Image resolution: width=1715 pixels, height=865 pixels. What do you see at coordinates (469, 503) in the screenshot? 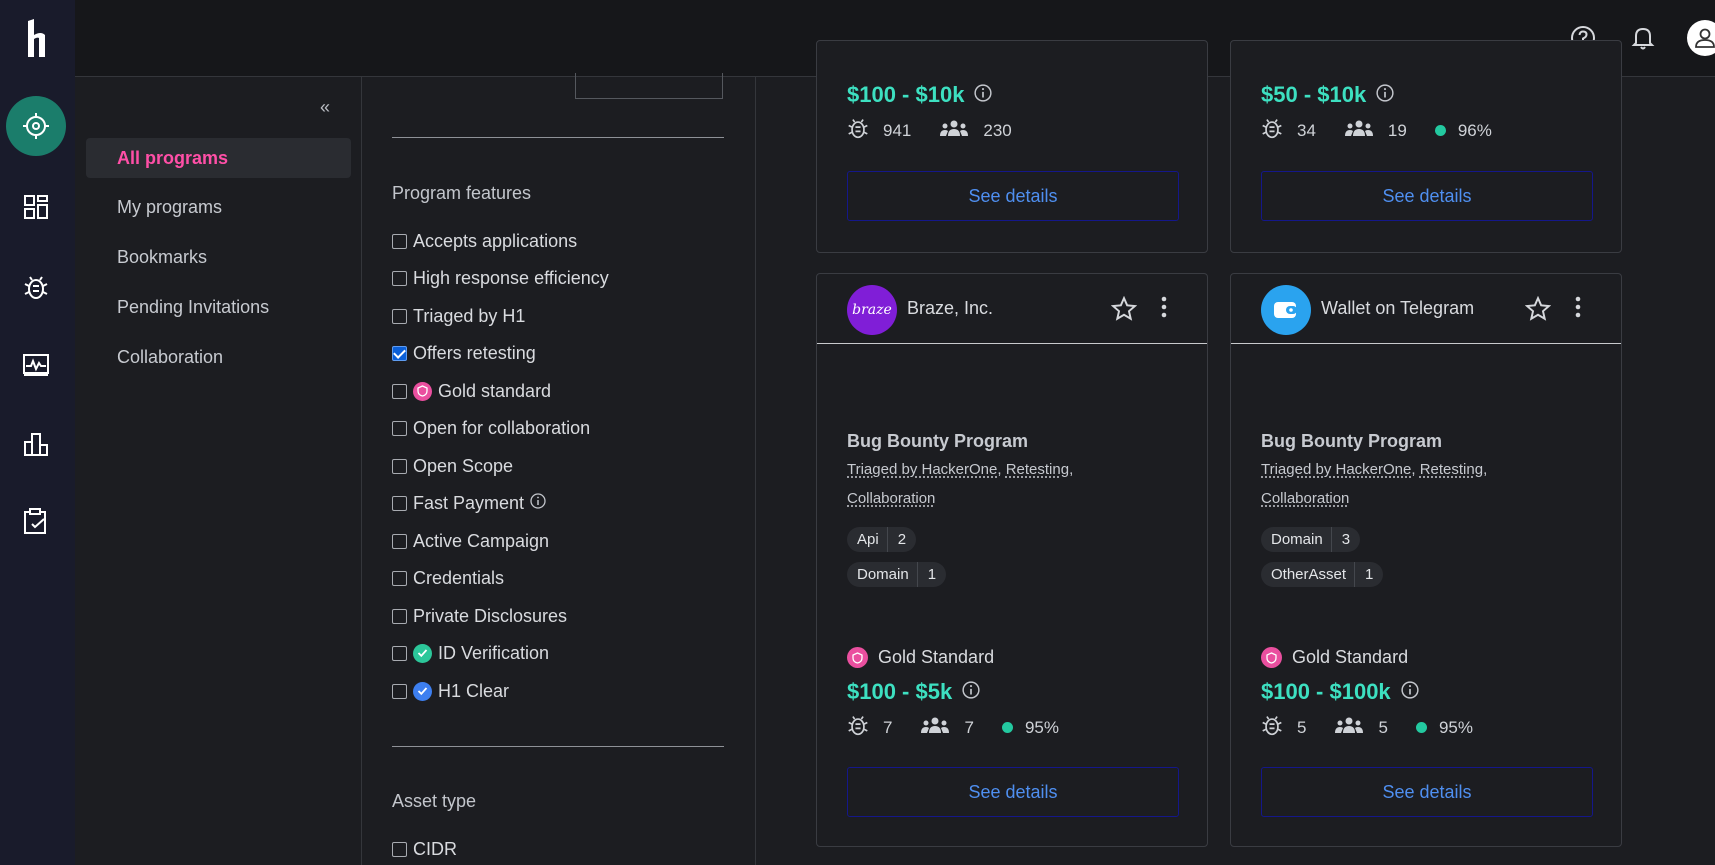
I see `filter-fast-payment: Fast Payment` at bounding box center [469, 503].